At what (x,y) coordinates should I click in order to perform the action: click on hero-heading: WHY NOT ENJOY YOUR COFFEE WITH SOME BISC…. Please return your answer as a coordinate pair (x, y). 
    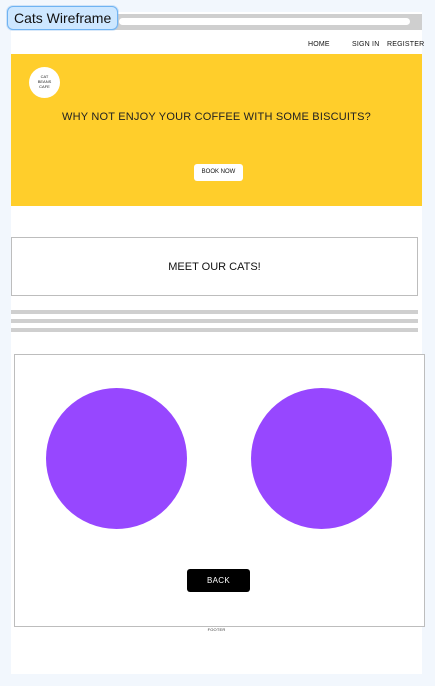
    Looking at the image, I should click on (216, 117).